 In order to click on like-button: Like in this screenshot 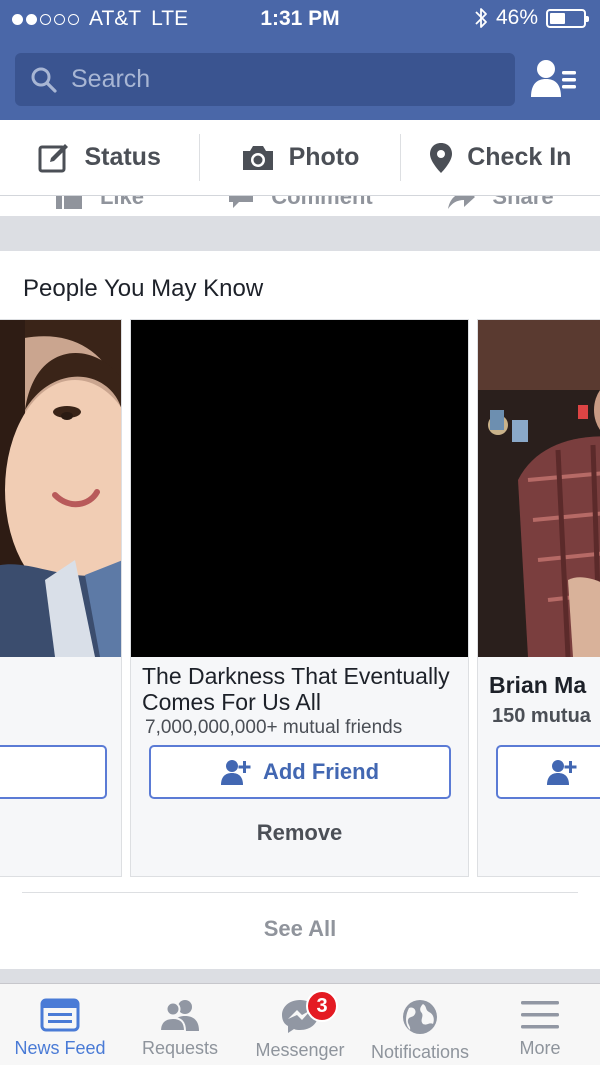, I will do `click(100, 203)`.